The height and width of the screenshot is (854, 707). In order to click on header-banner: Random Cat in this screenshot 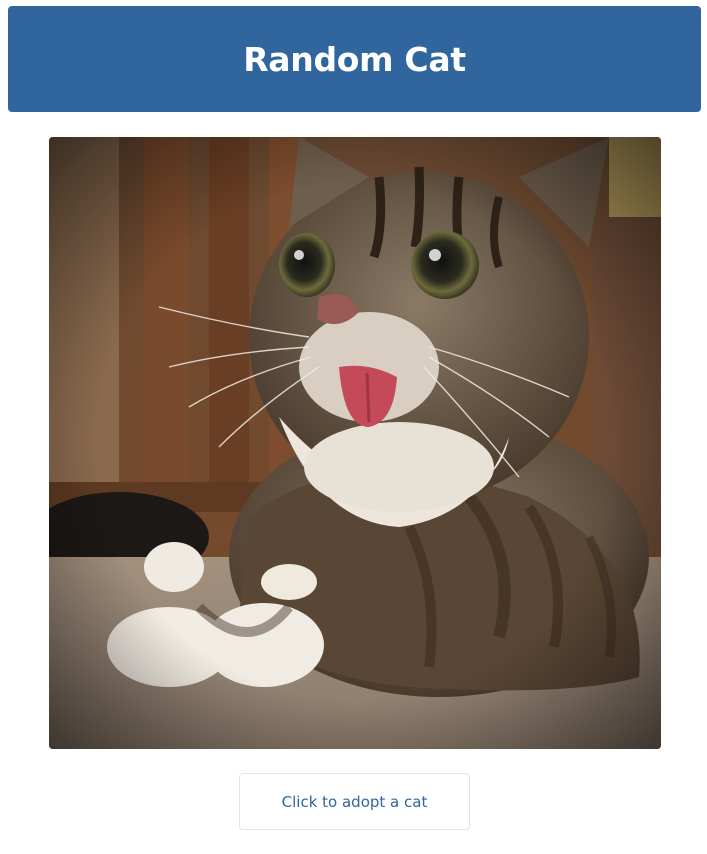, I will do `click(354, 59)`.